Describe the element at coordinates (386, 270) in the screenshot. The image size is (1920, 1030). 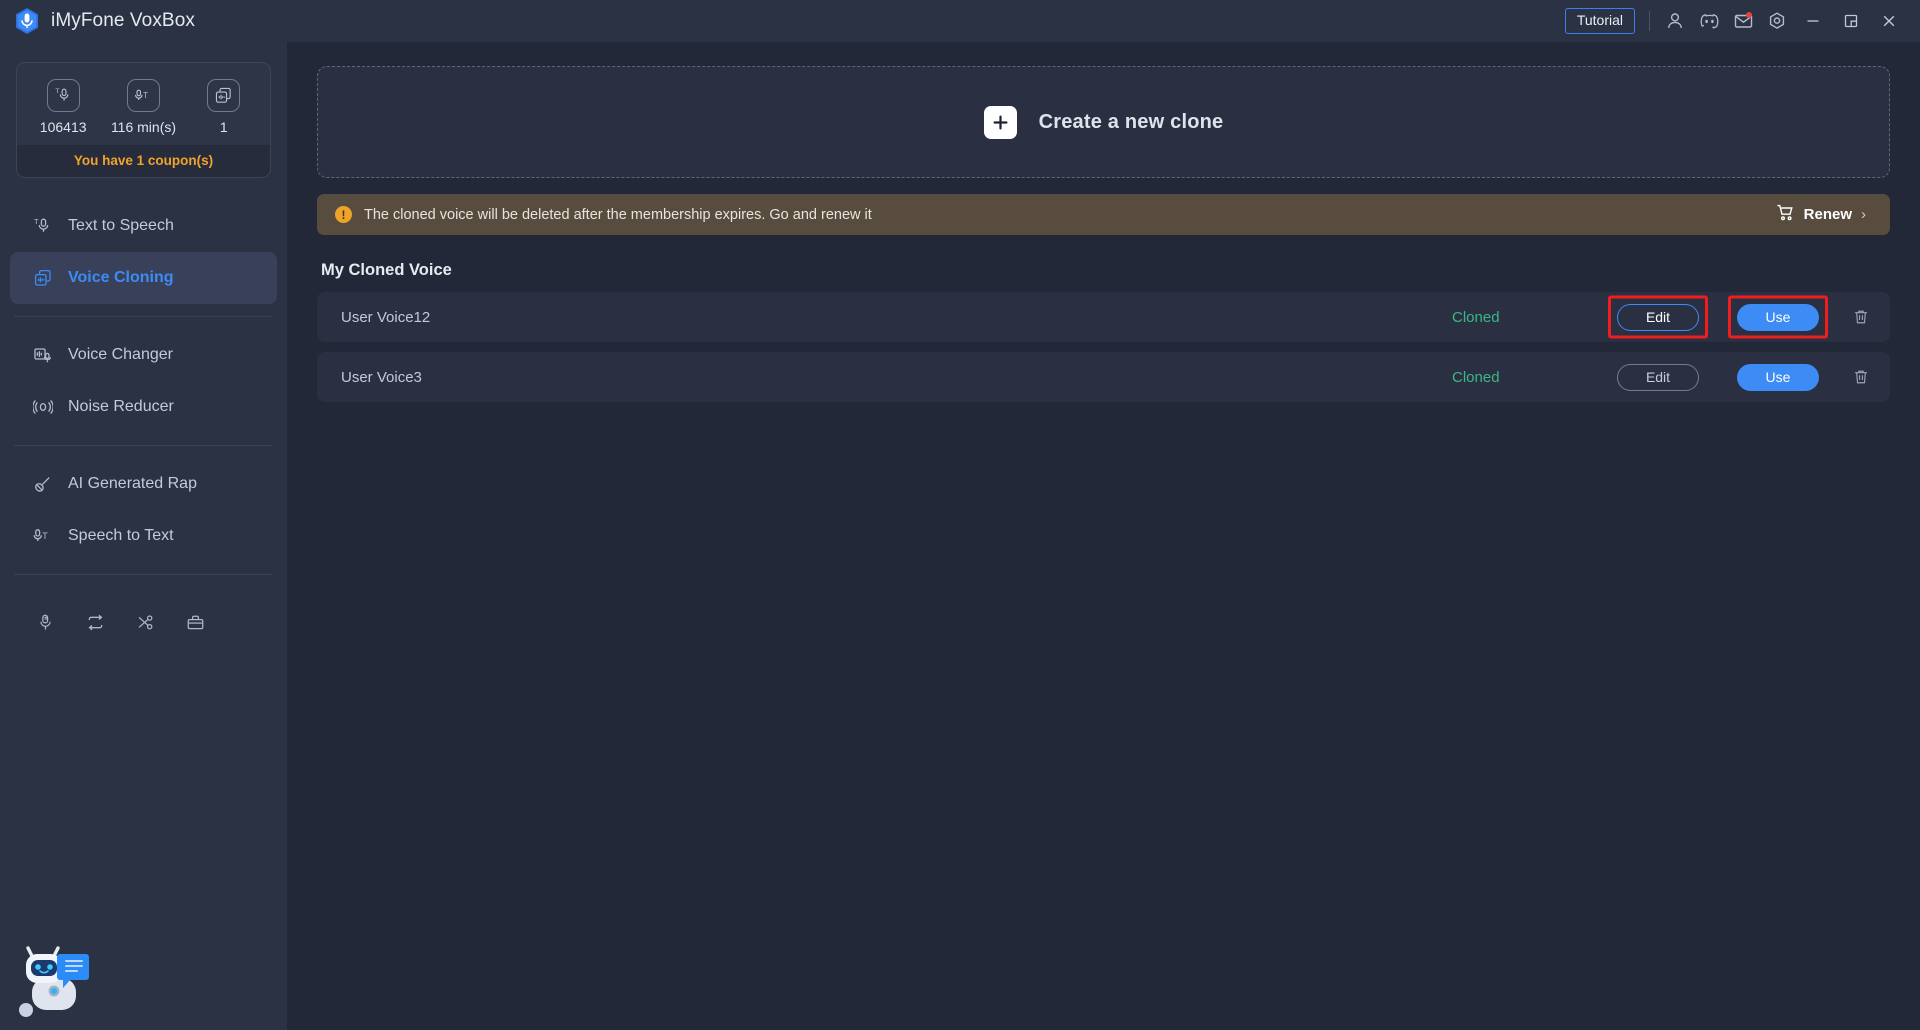
I see `page-title: My Cloned Voice` at that location.